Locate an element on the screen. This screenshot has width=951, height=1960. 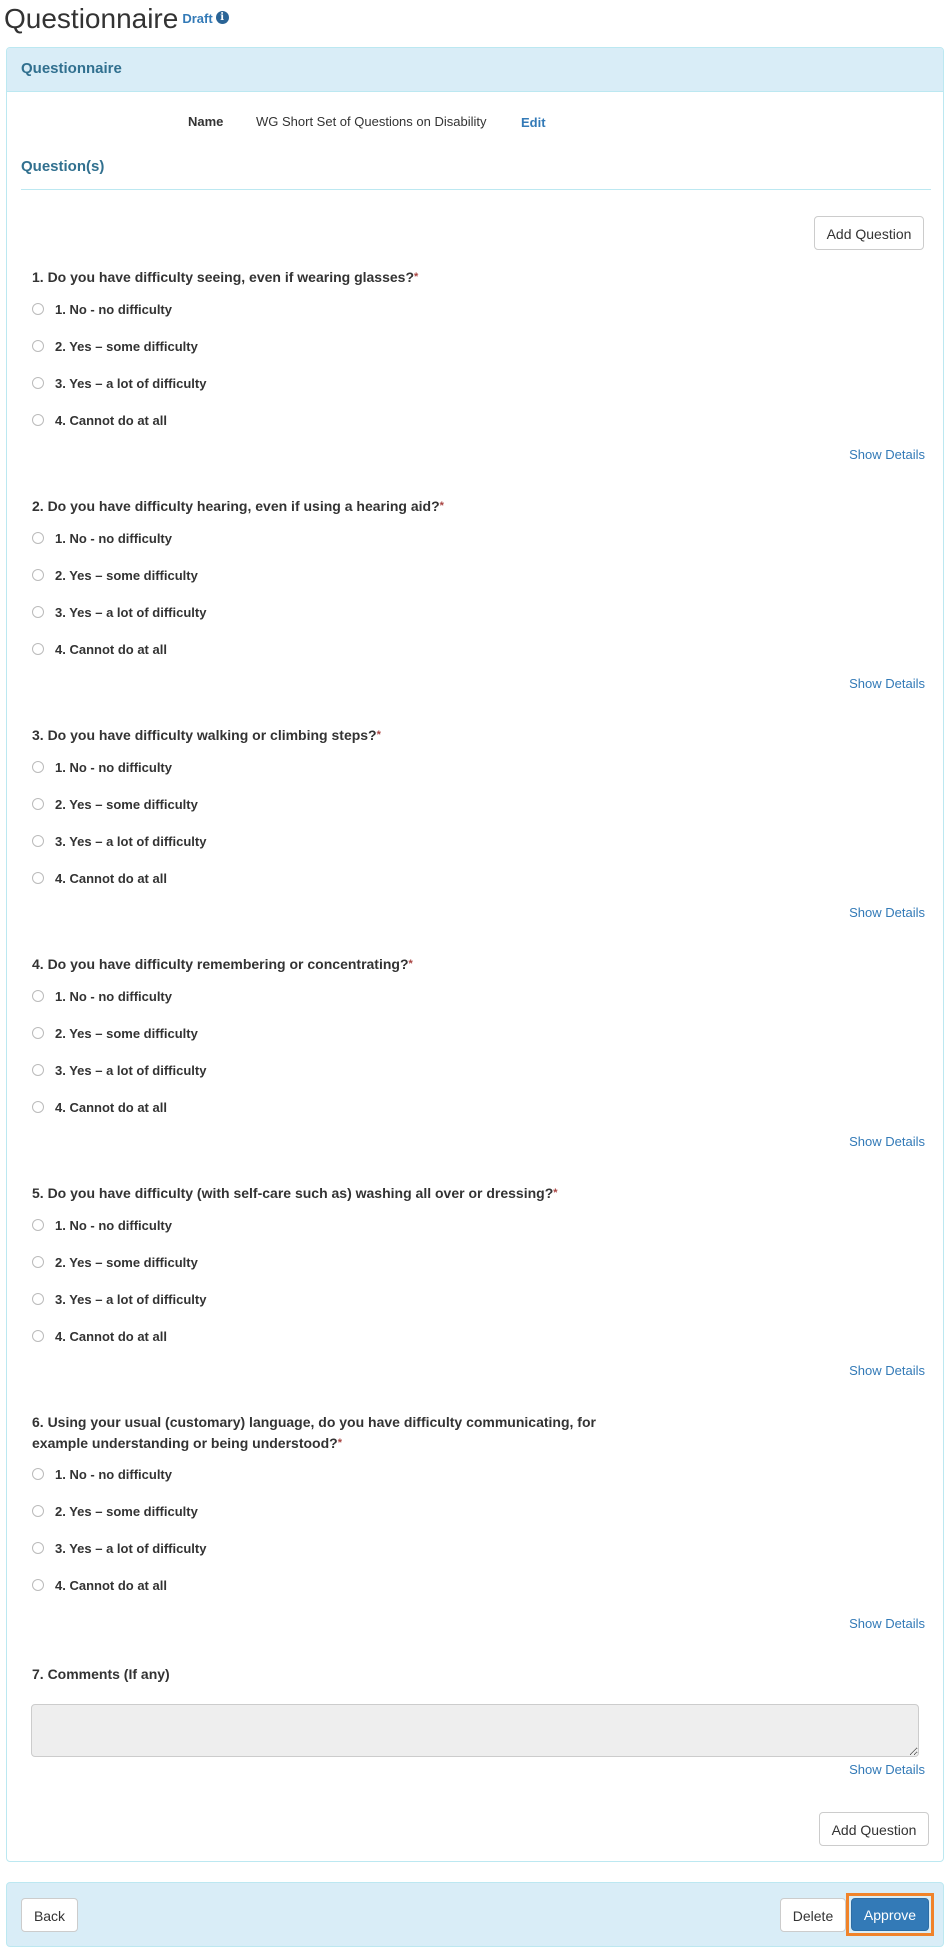
add-question-button-top: Add Question is located at coordinates (869, 233).